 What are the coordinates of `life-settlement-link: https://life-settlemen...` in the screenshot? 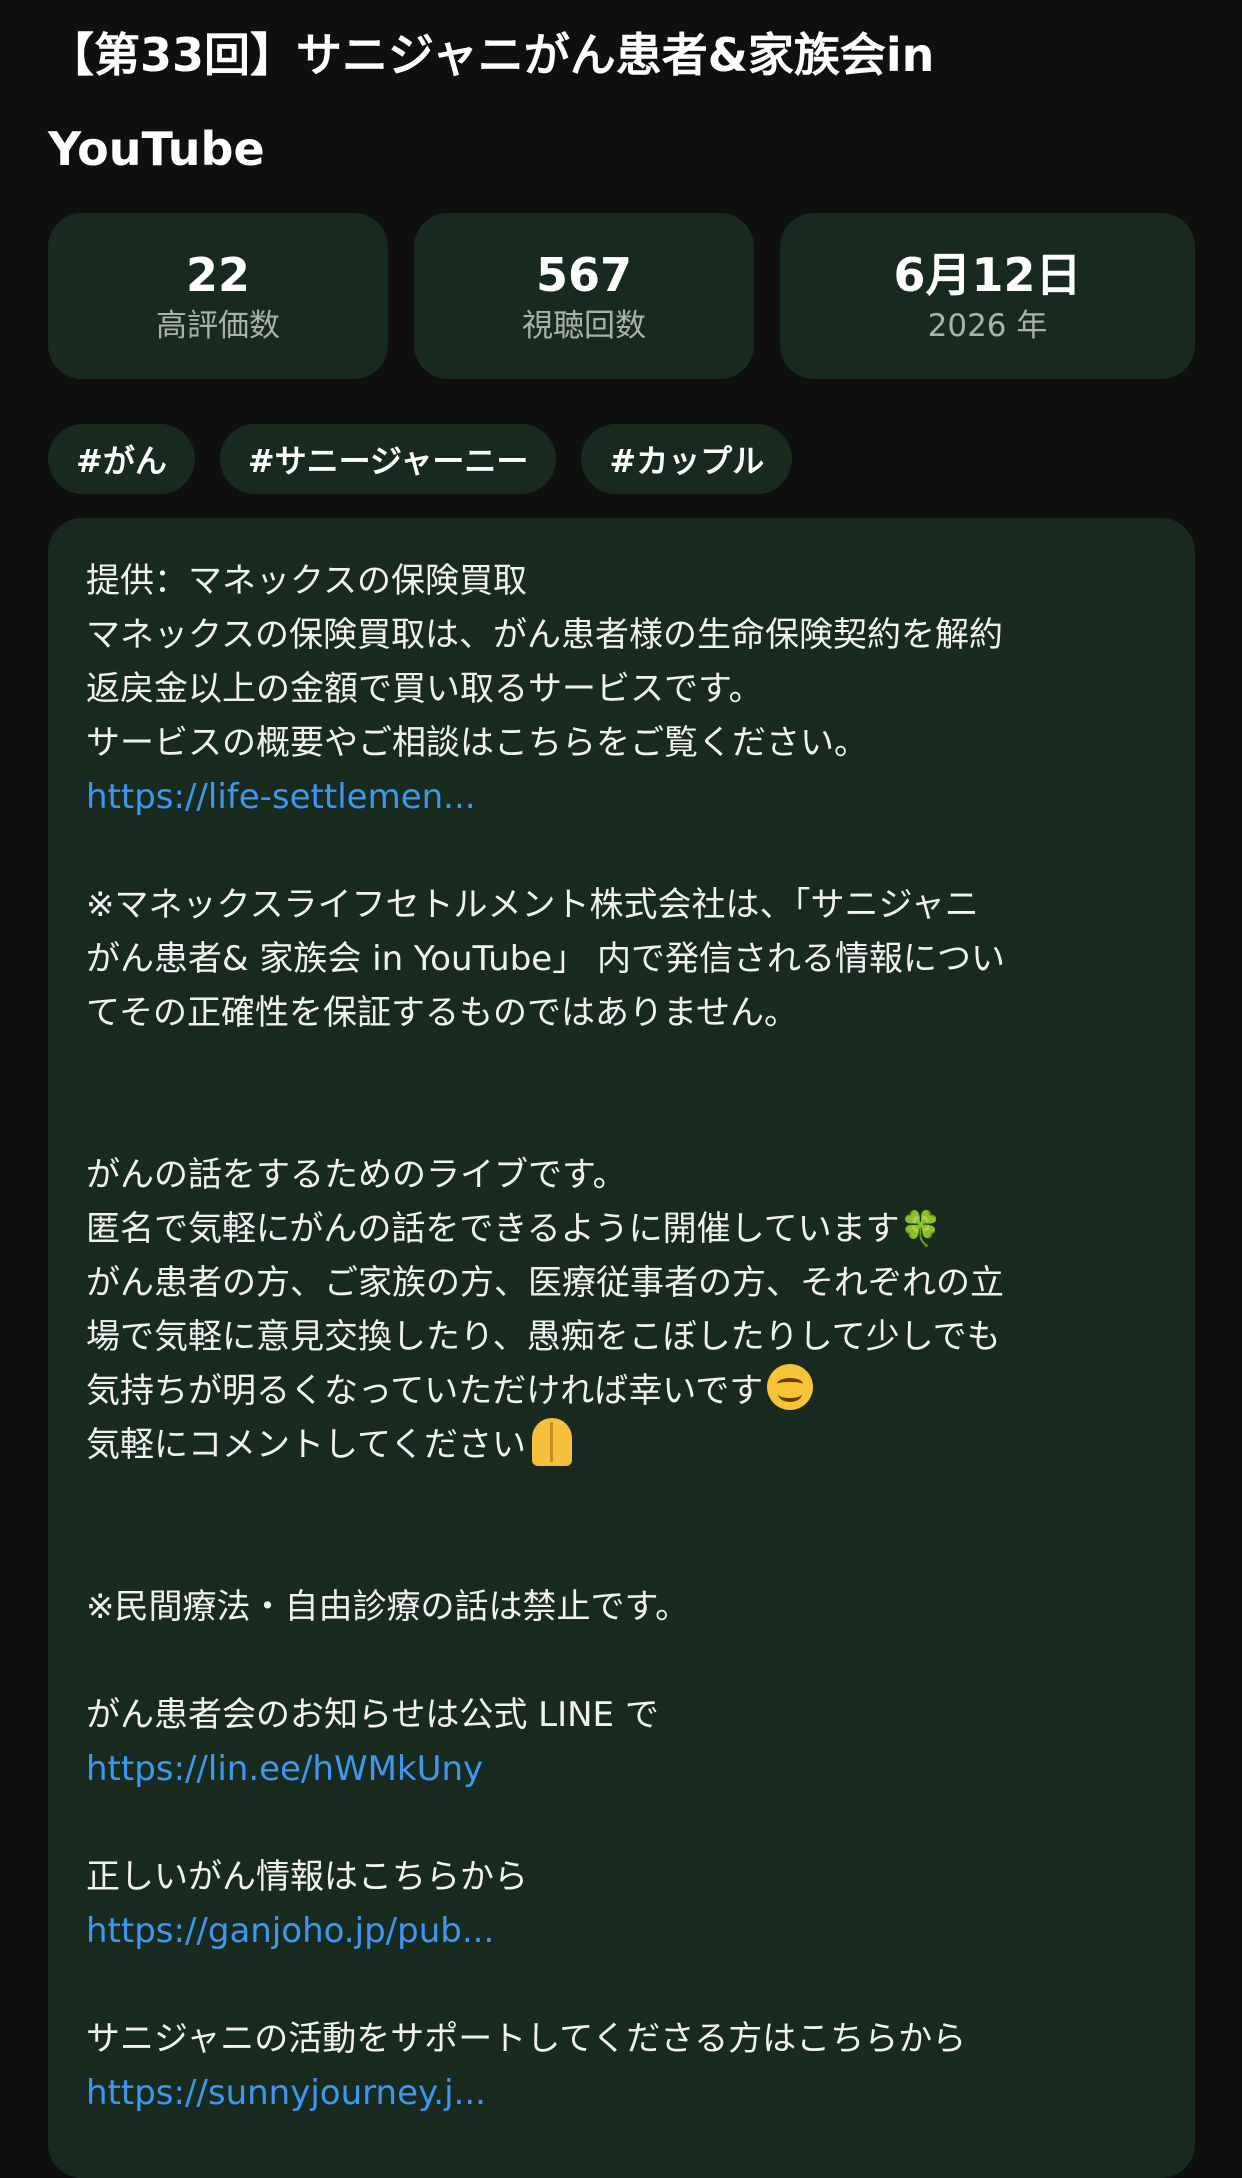 It's located at (621, 797).